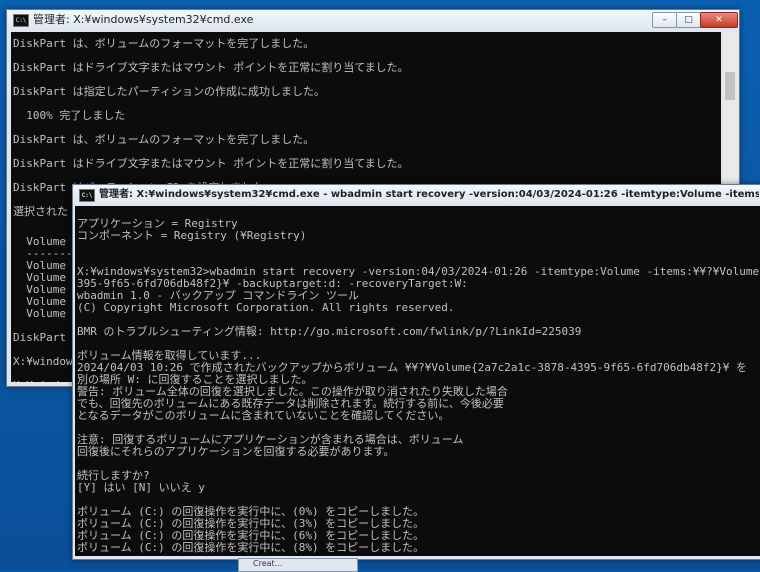 The height and width of the screenshot is (572, 760). I want to click on back-window-title: 管理者: X:¥windows¥system32¥cmd.exe, so click(143, 19).